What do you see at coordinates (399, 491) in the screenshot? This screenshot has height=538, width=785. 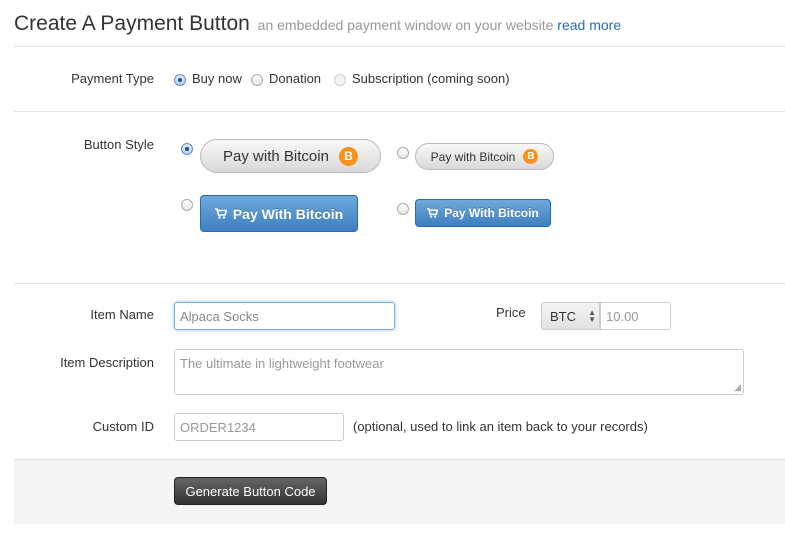 I see `form-actions-bar` at bounding box center [399, 491].